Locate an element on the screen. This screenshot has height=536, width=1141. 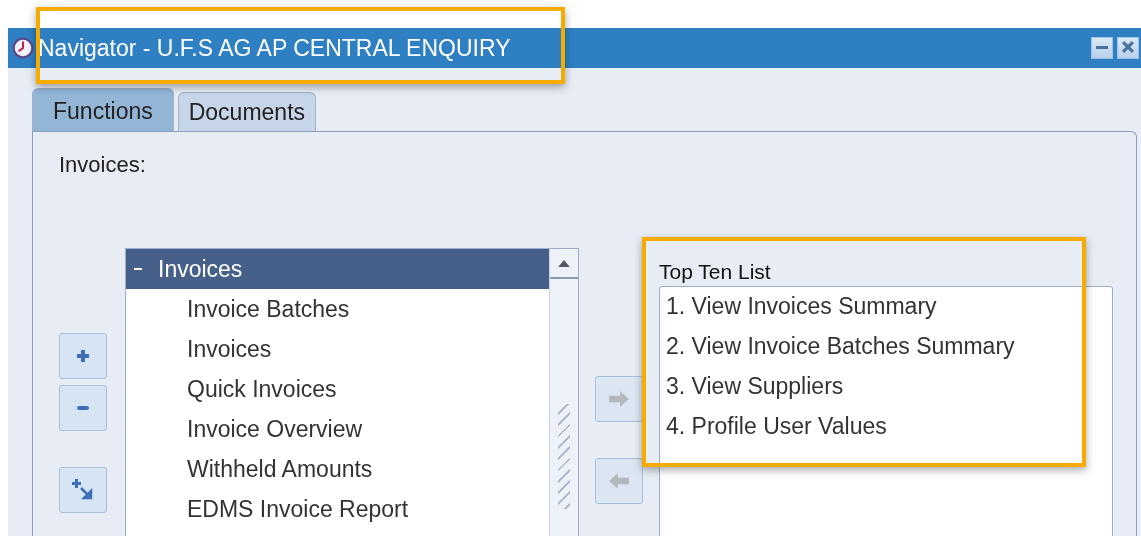
list-item: 3. View Suppliers is located at coordinates (886, 393).